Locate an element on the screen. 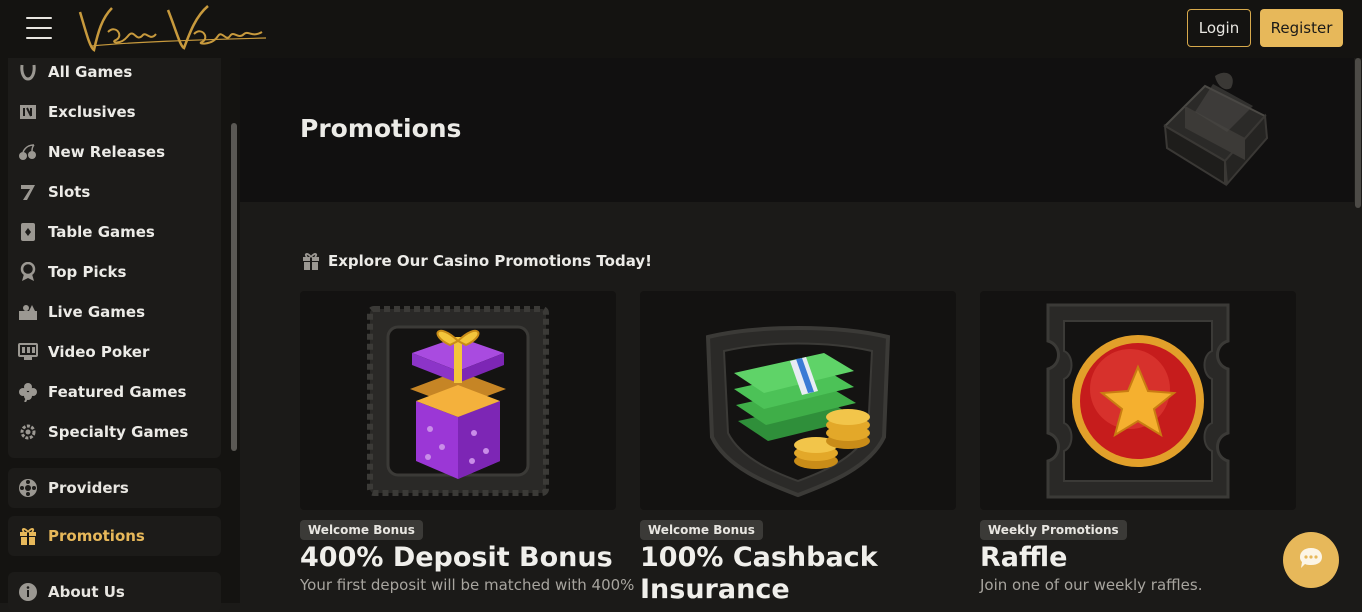  sidebar-scroll-thumb is located at coordinates (234, 287).